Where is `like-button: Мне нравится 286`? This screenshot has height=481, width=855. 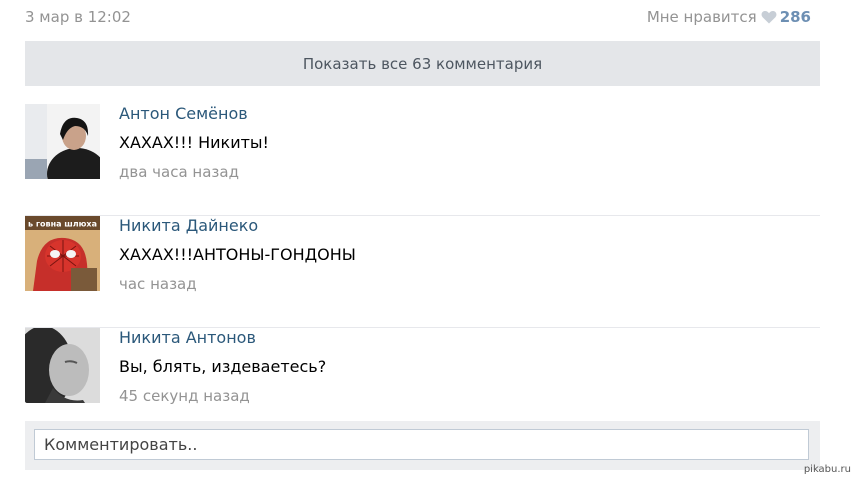
like-button: Мне нравится 286 is located at coordinates (729, 17).